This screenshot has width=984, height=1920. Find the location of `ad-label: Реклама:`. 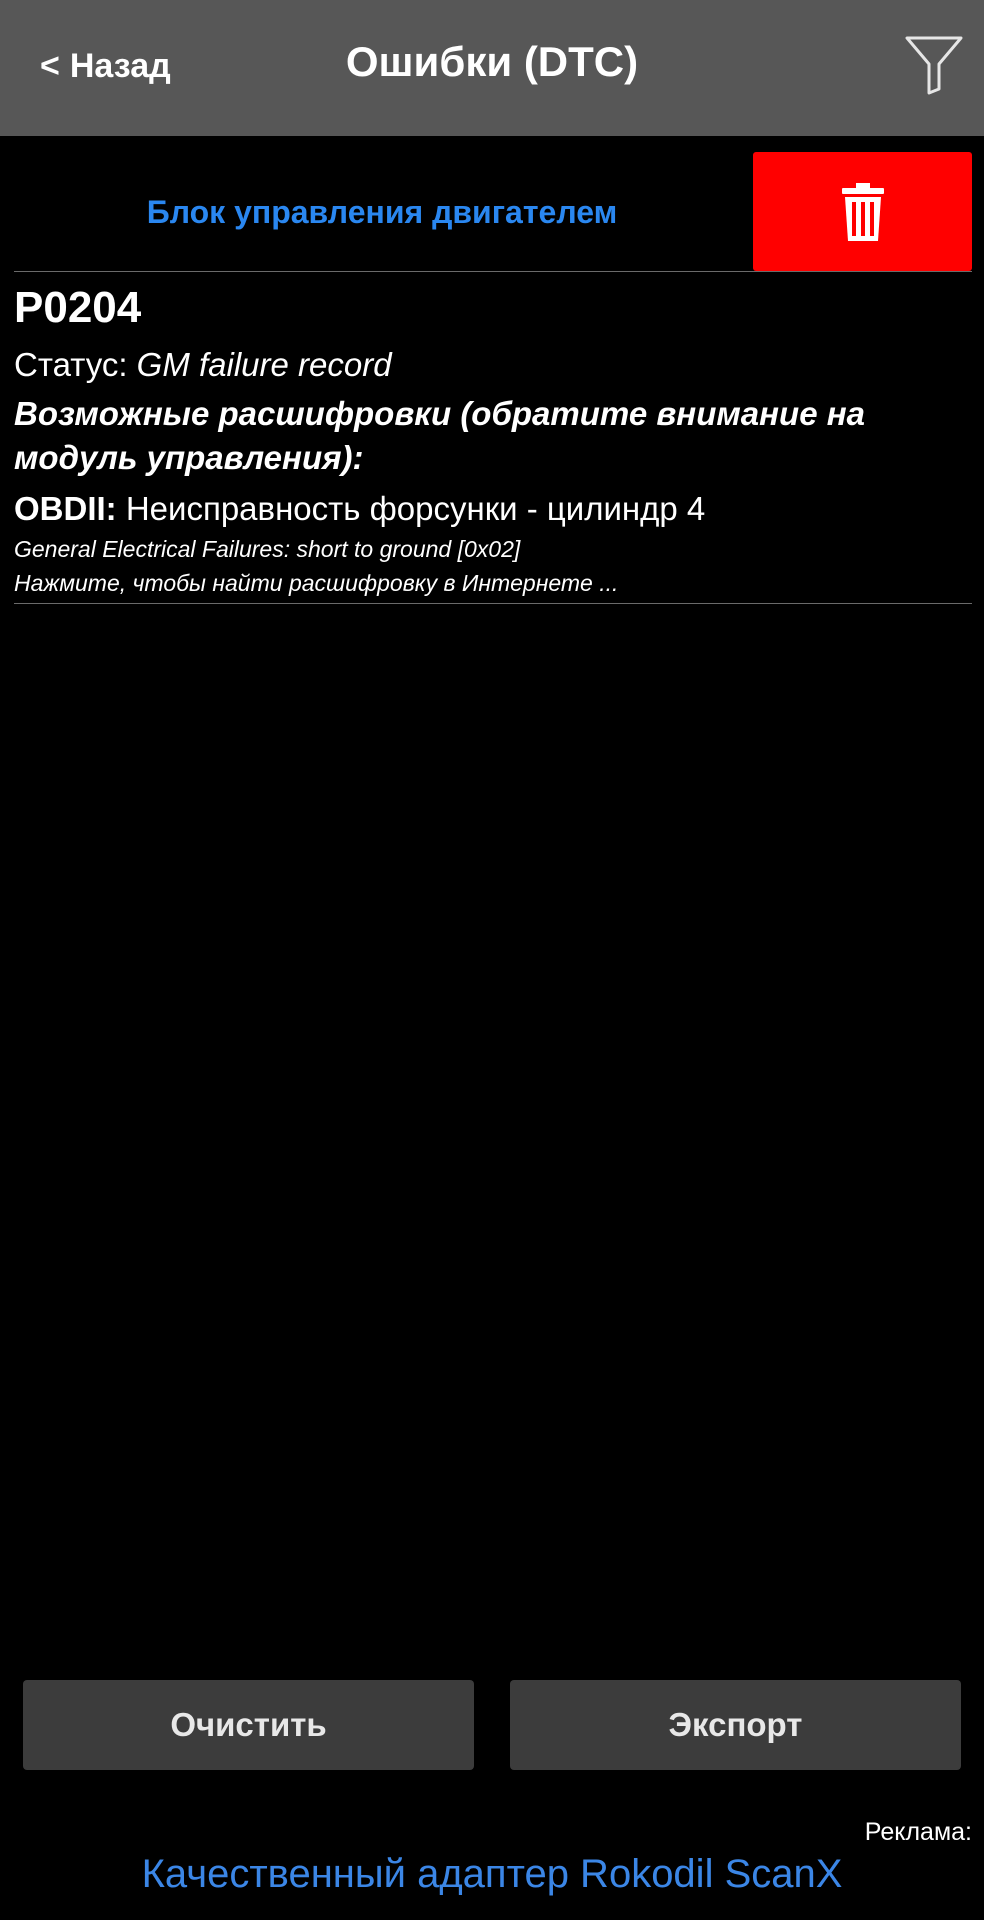

ad-label: Реклама: is located at coordinates (918, 1832).